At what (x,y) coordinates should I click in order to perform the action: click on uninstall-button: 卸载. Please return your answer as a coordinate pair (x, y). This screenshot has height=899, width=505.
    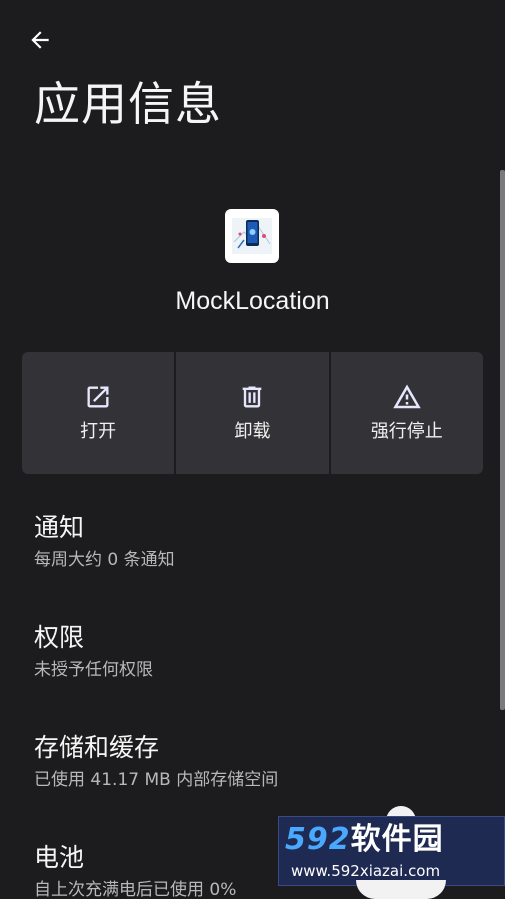
    Looking at the image, I should click on (252, 413).